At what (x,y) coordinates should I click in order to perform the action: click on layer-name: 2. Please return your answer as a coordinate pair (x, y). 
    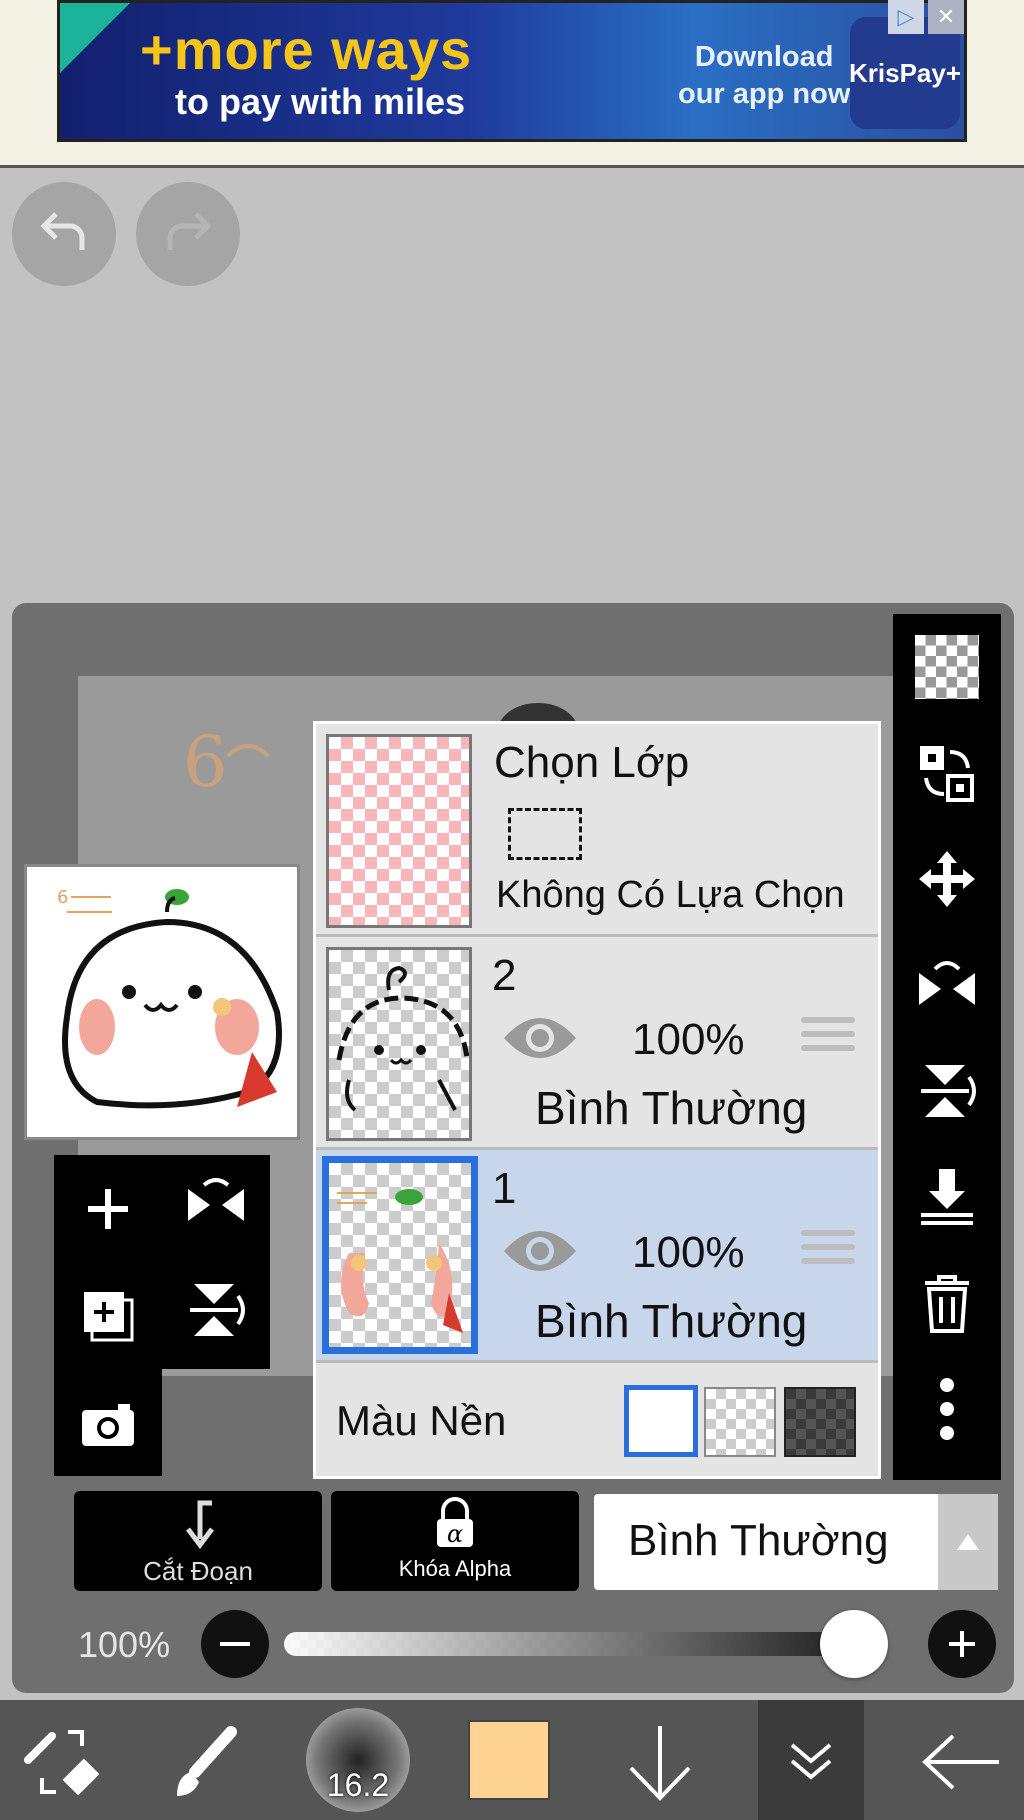
    Looking at the image, I should click on (504, 975).